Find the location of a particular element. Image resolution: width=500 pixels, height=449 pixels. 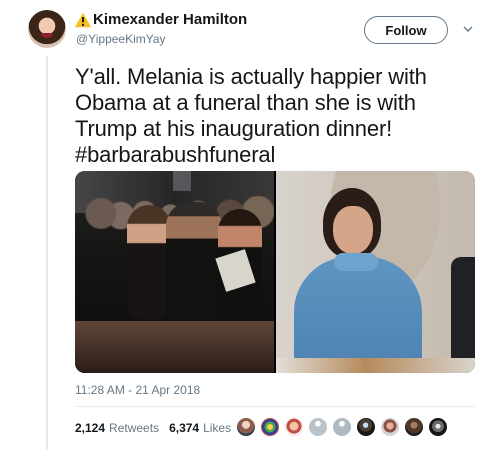

author-display-name: Kimexander Hamilton is located at coordinates (170, 20).